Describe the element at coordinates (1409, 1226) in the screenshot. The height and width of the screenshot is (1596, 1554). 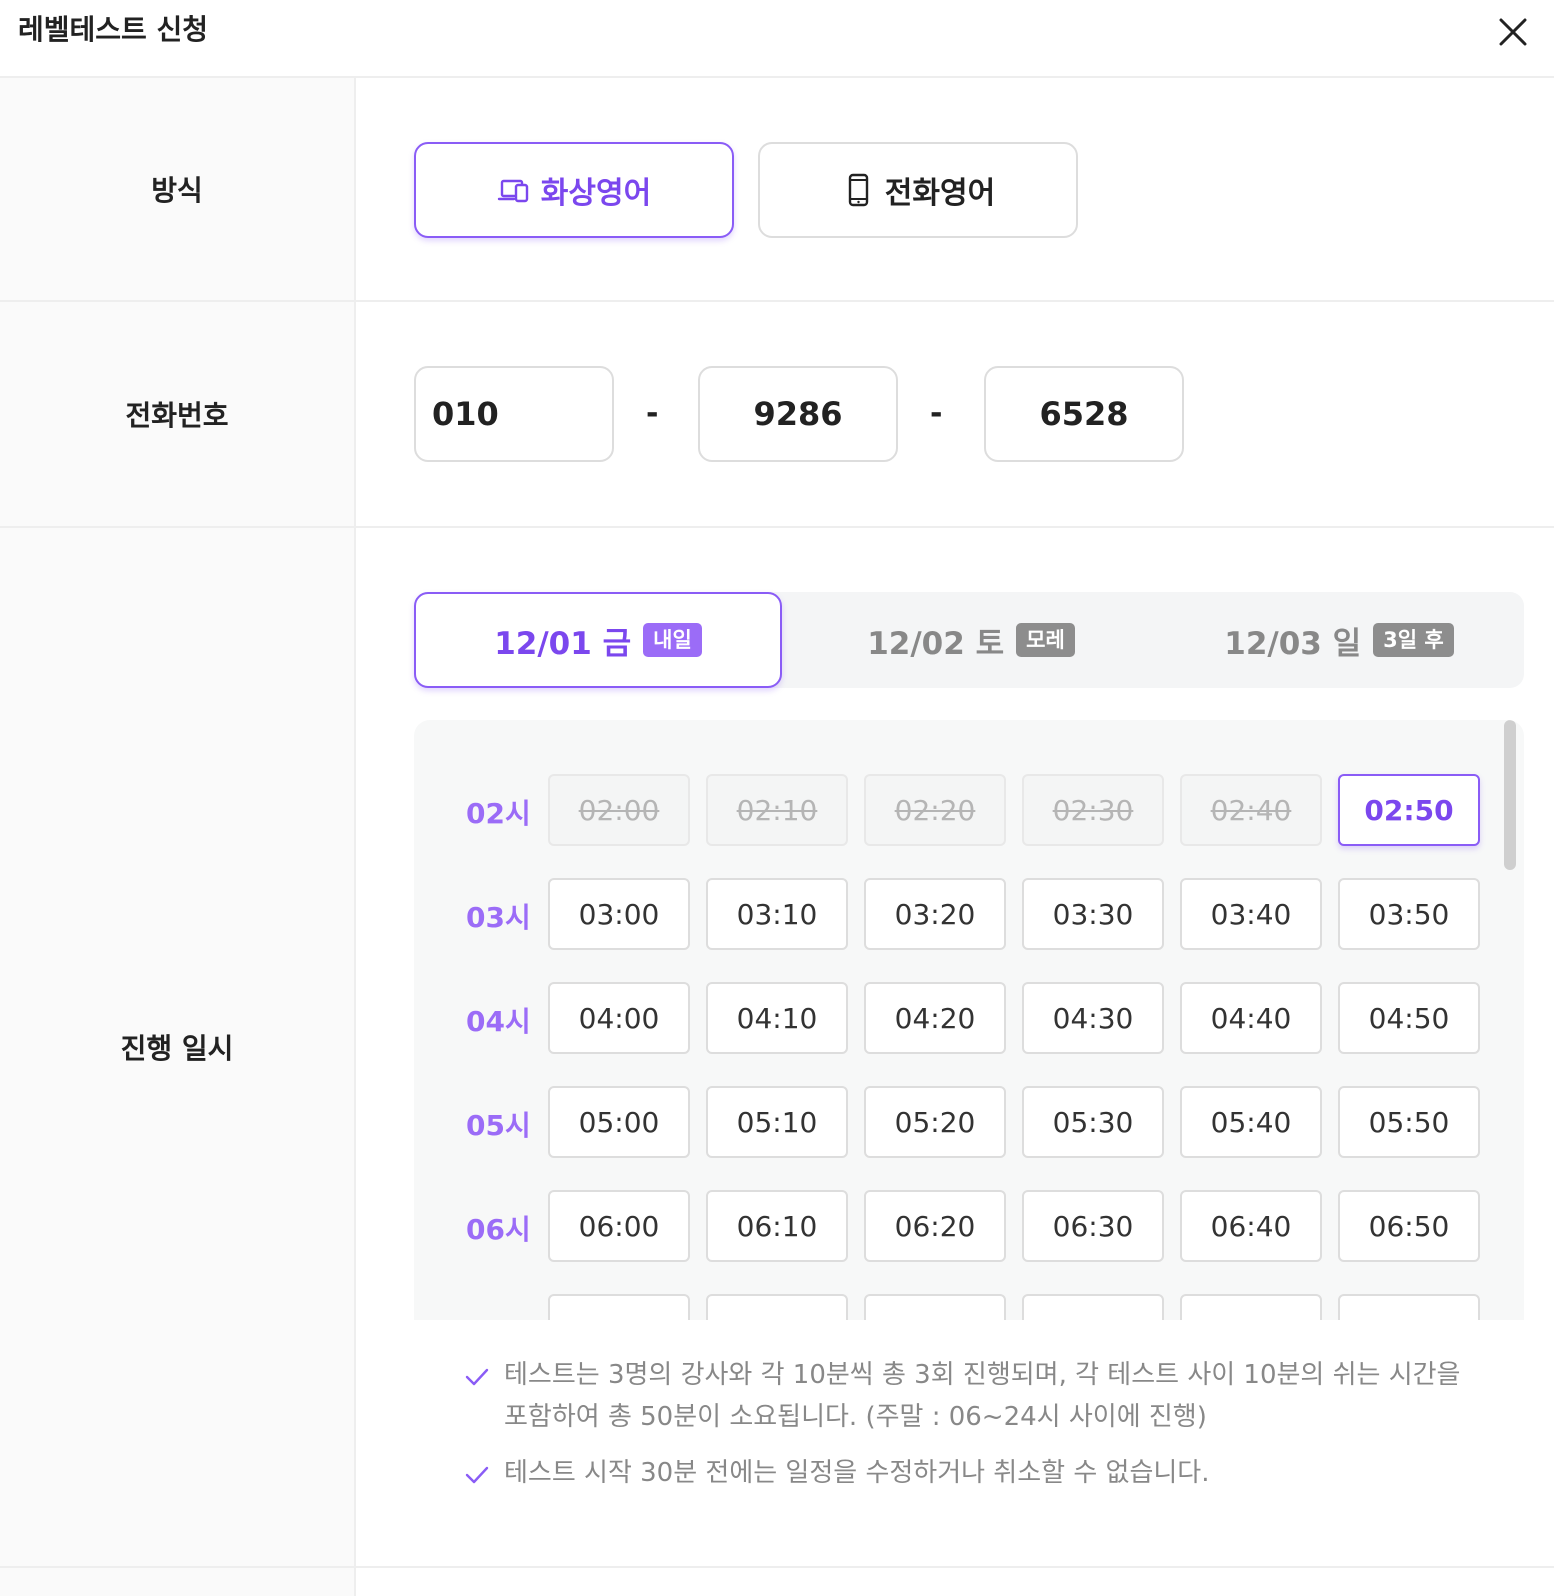
I see `time-slot-button: 06:50` at that location.